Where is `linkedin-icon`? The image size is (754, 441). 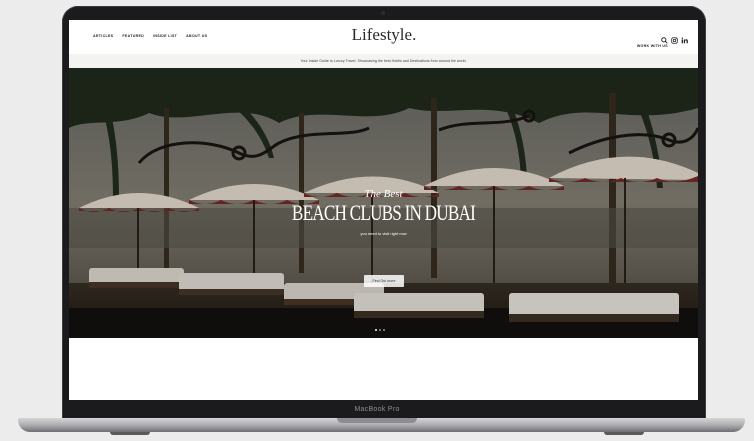
linkedin-icon is located at coordinates (684, 37).